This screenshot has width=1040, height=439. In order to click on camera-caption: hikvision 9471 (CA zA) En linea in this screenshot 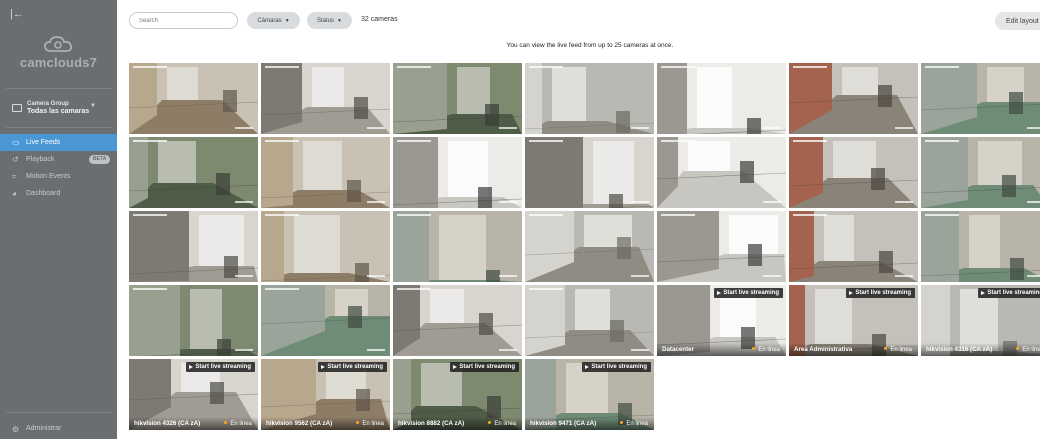, I will do `click(589, 423)`.